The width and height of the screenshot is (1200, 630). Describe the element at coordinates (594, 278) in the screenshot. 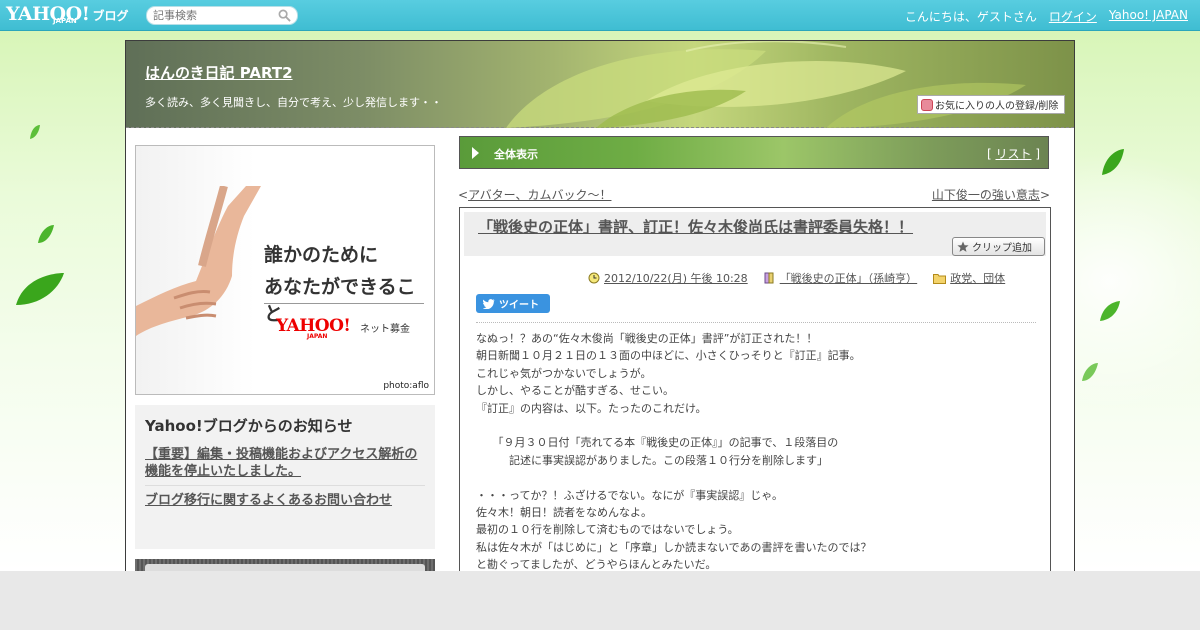

I see `clock-icon` at that location.